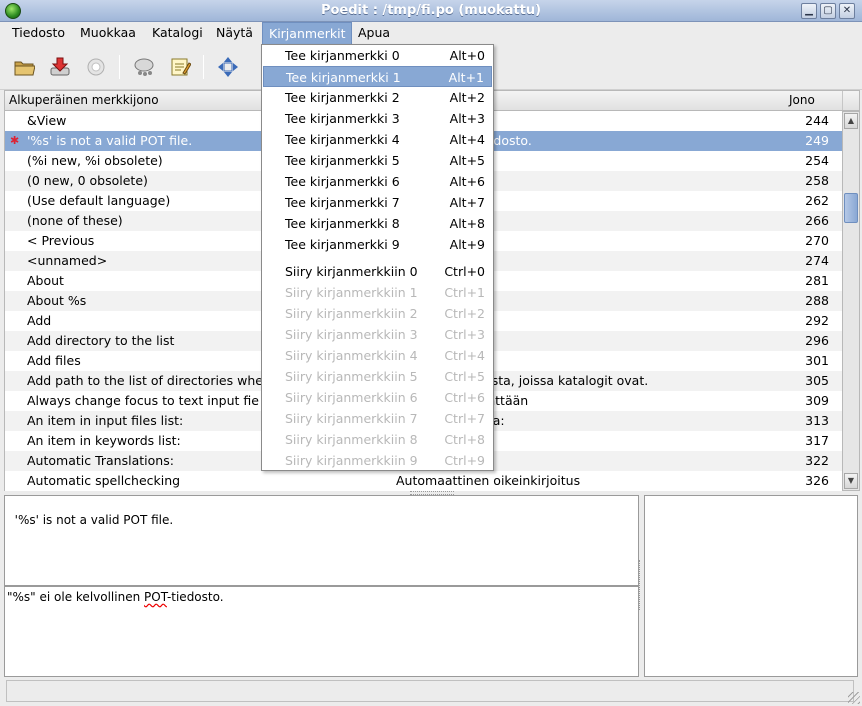  I want to click on resize-grip-icon, so click(854, 698).